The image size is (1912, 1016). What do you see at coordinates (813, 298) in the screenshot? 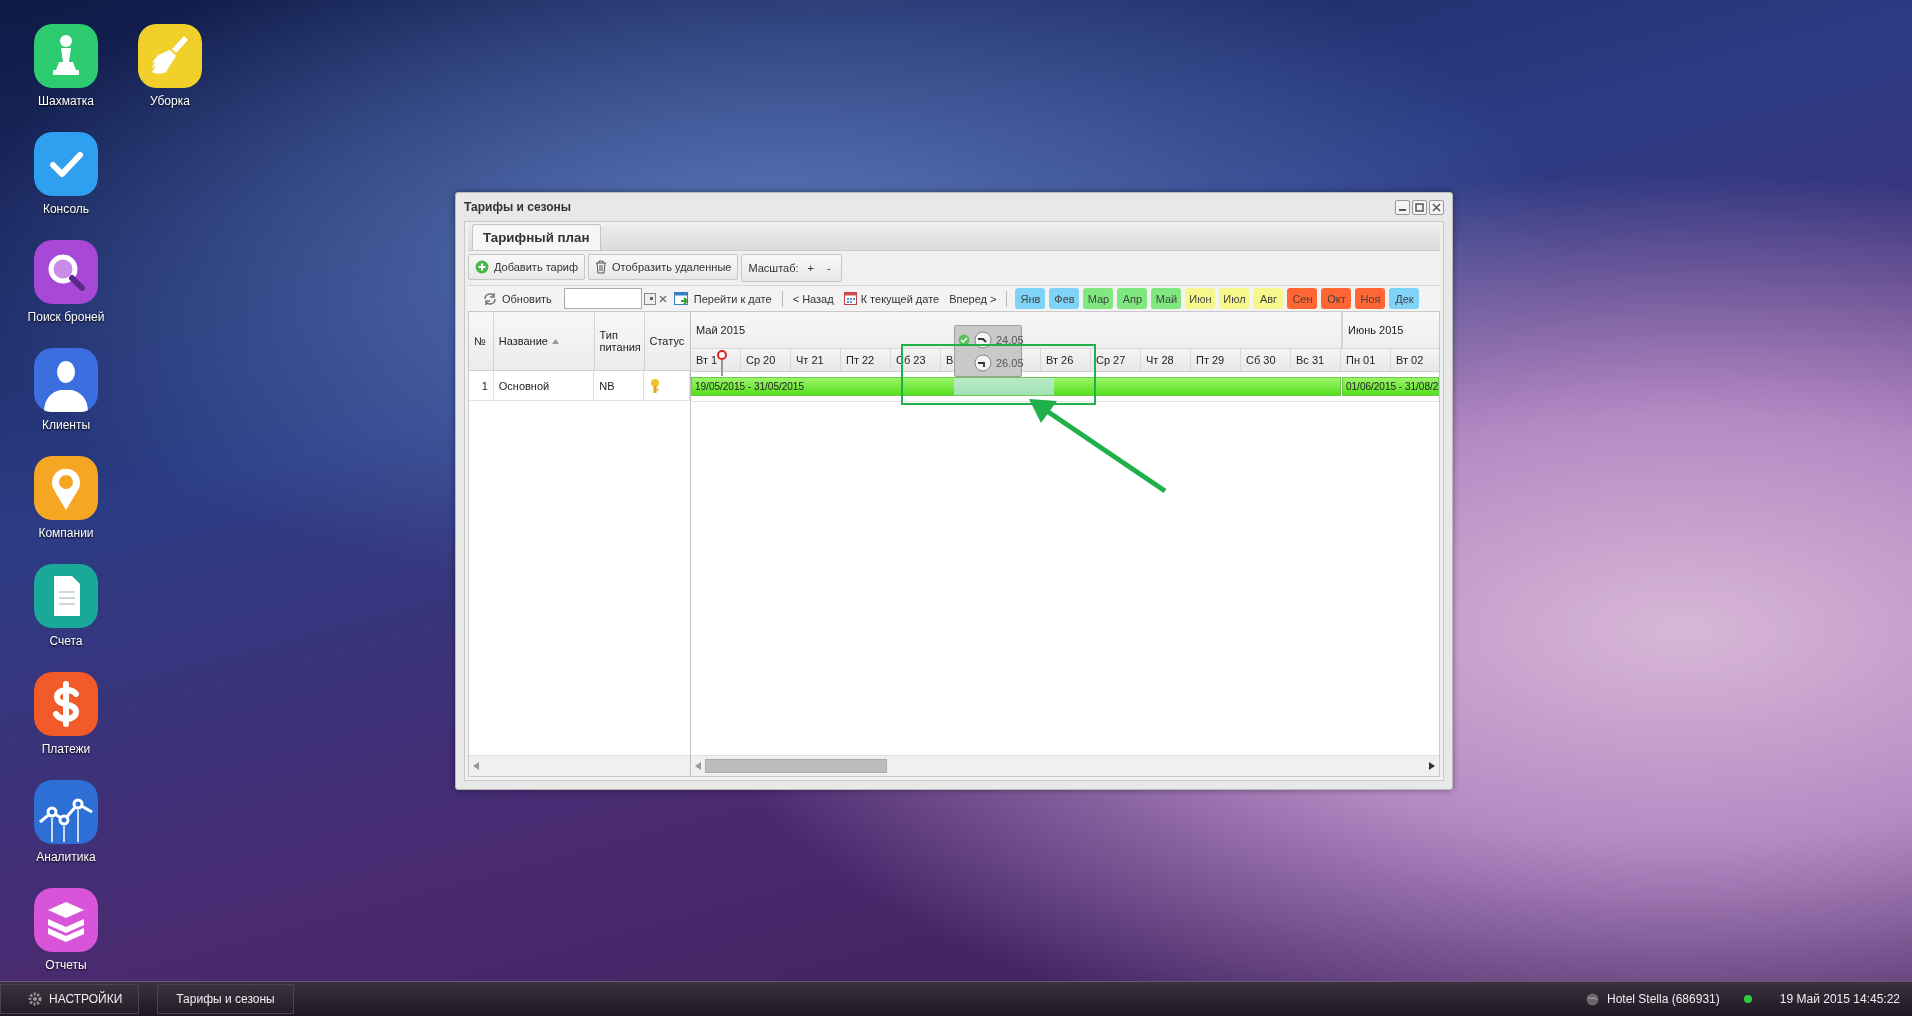
I see `back-button: < Назад` at bounding box center [813, 298].